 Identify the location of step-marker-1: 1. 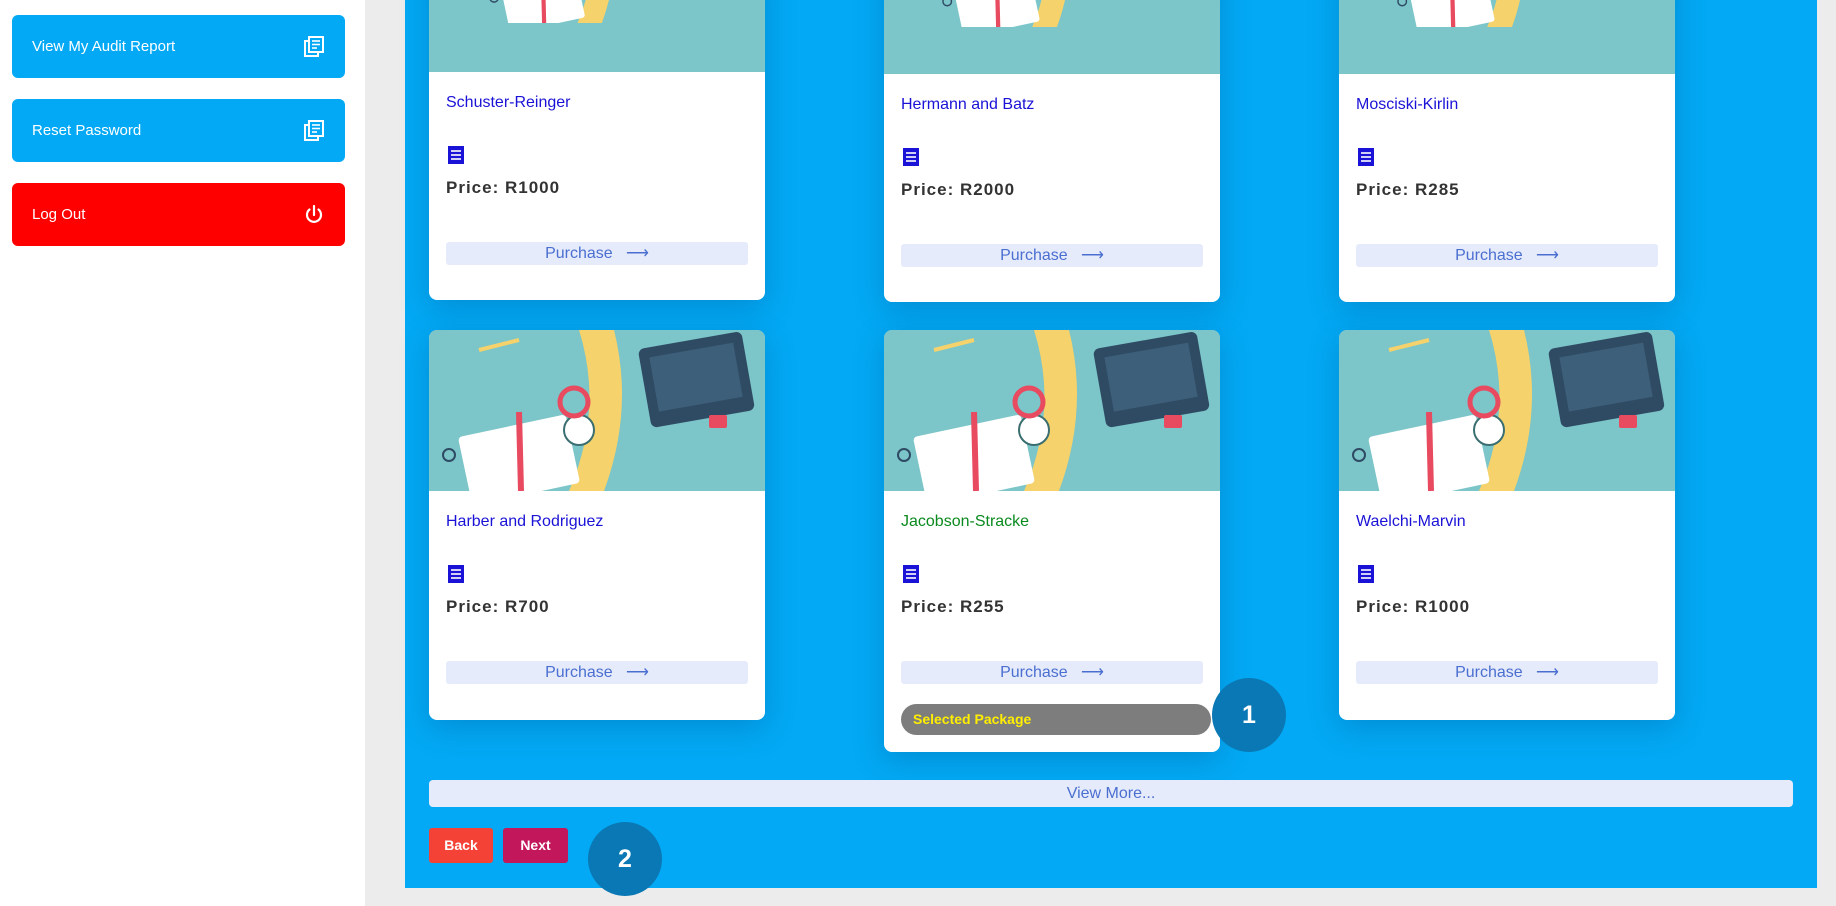
(1249, 715).